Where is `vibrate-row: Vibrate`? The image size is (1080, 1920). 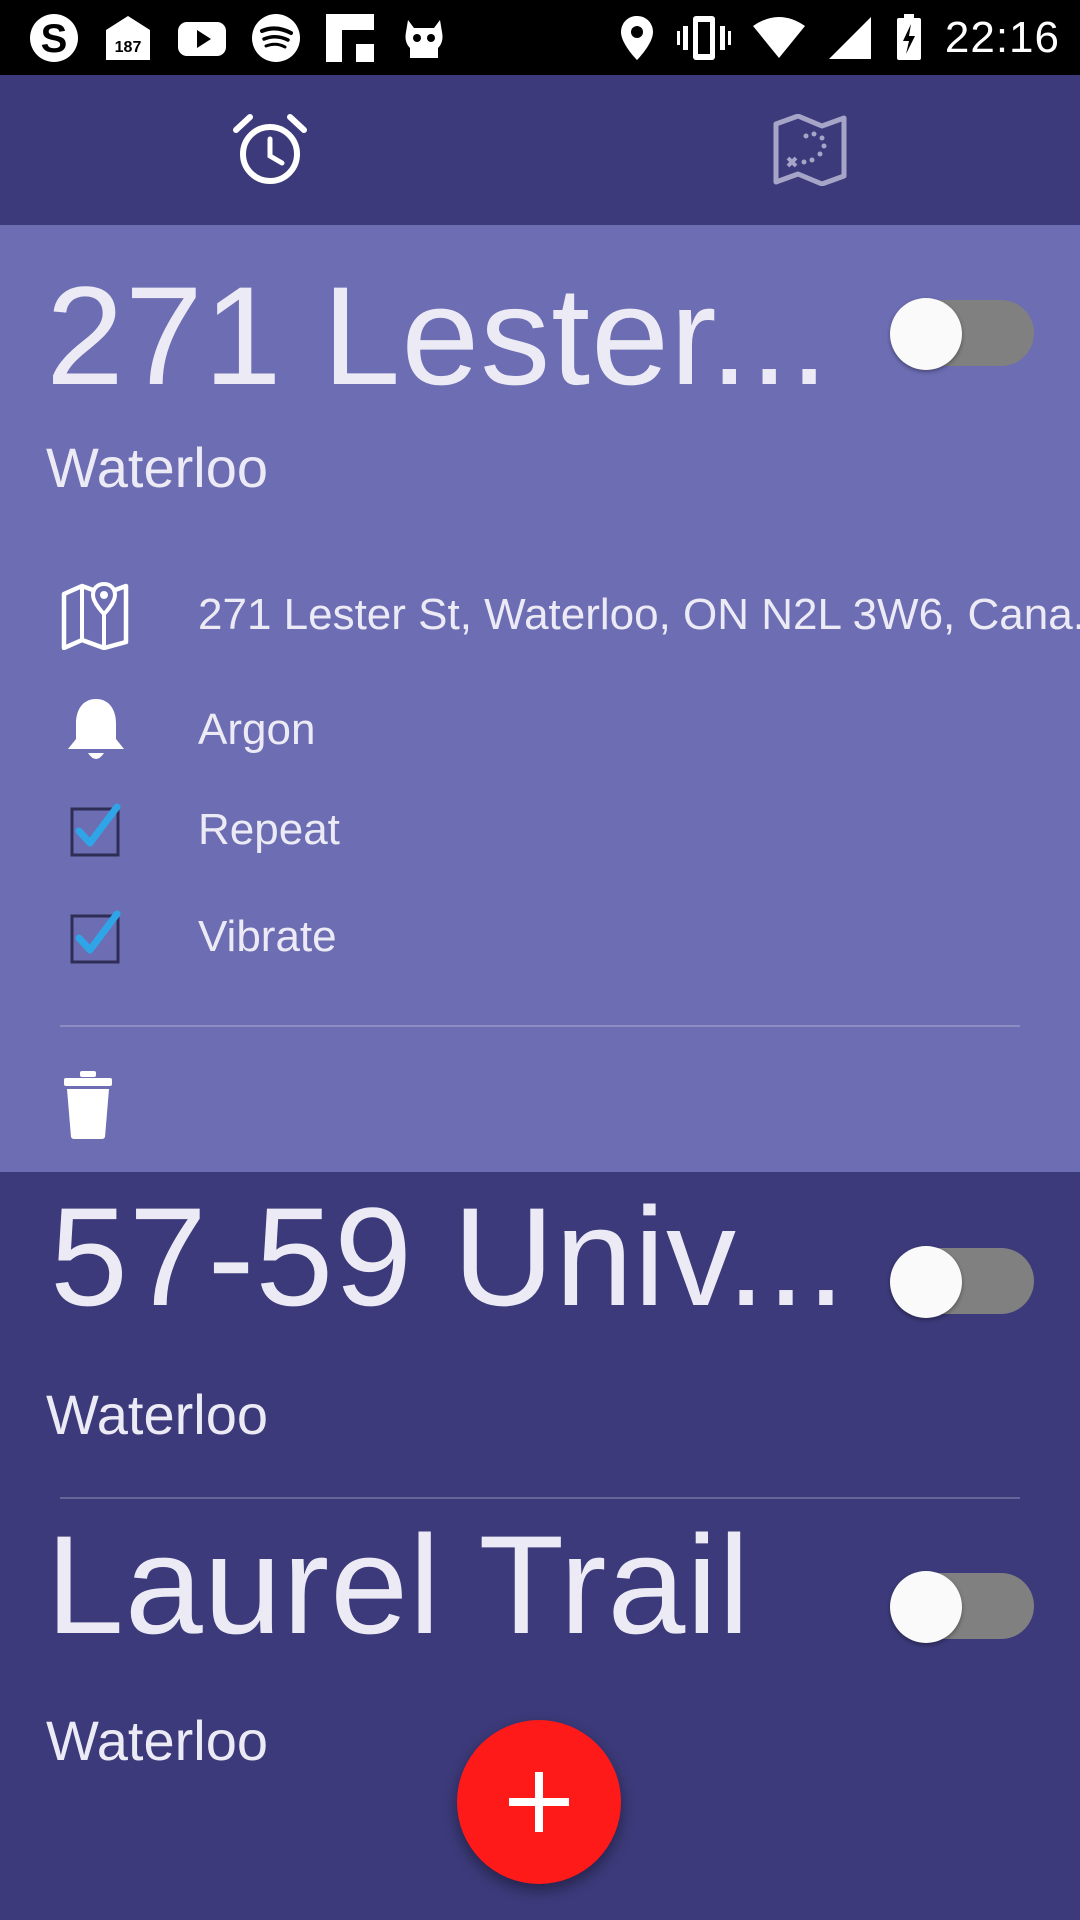 vibrate-row: Vibrate is located at coordinates (540, 937).